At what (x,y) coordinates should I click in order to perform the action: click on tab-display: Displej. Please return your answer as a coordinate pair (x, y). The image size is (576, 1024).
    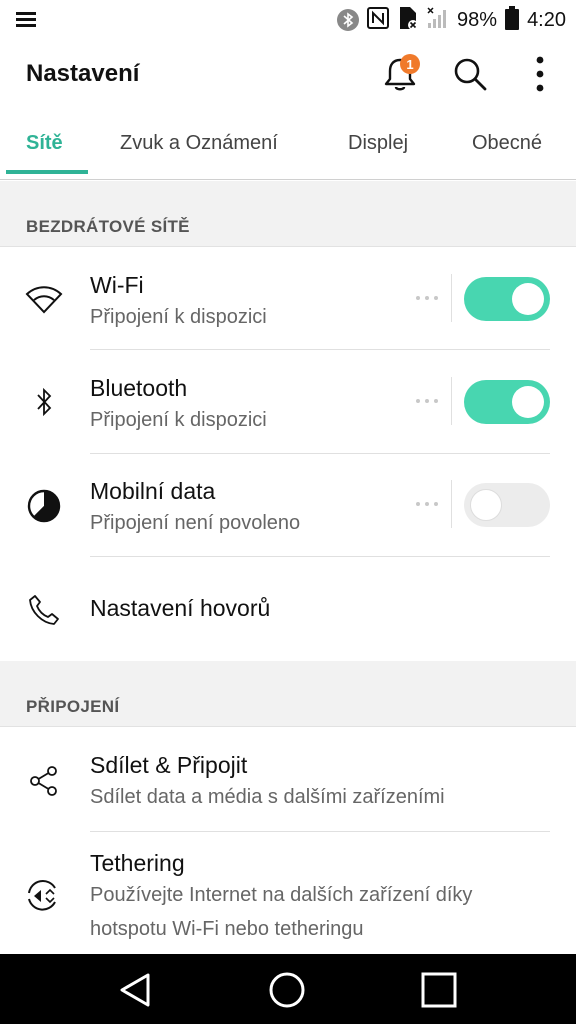
    Looking at the image, I should click on (378, 143).